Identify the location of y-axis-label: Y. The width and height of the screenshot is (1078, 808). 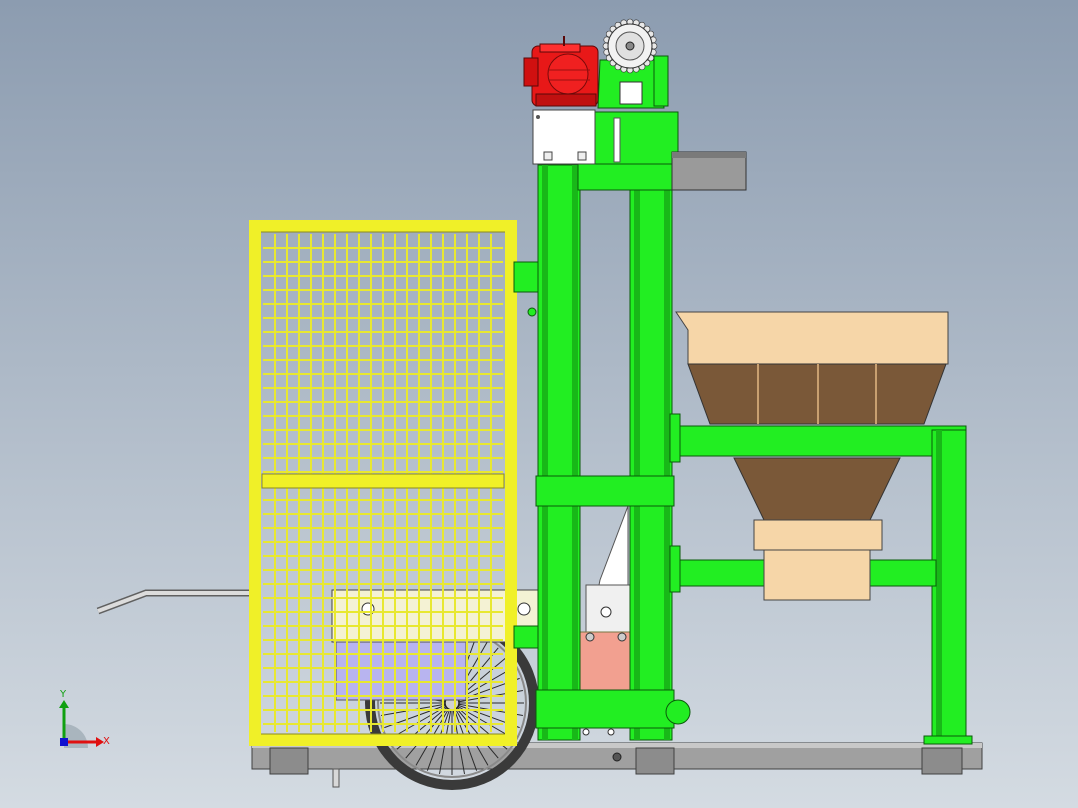
(63, 694).